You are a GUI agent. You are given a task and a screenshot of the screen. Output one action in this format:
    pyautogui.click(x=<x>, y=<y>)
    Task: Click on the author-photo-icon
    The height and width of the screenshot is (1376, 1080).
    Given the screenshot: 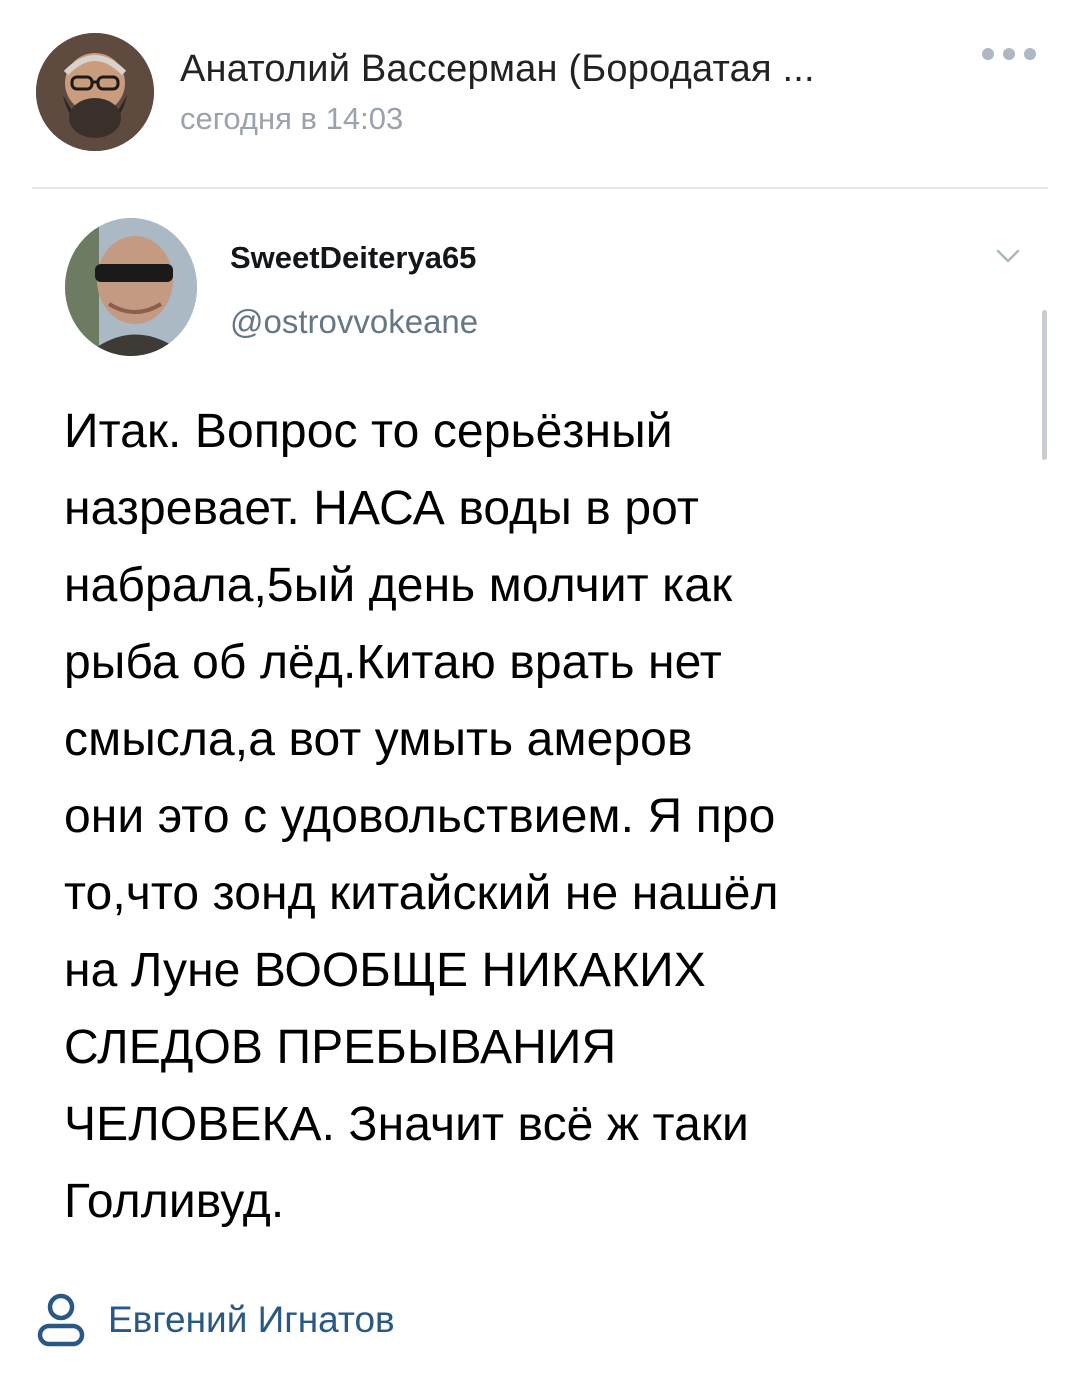 What is the action you would take?
    pyautogui.click(x=95, y=92)
    